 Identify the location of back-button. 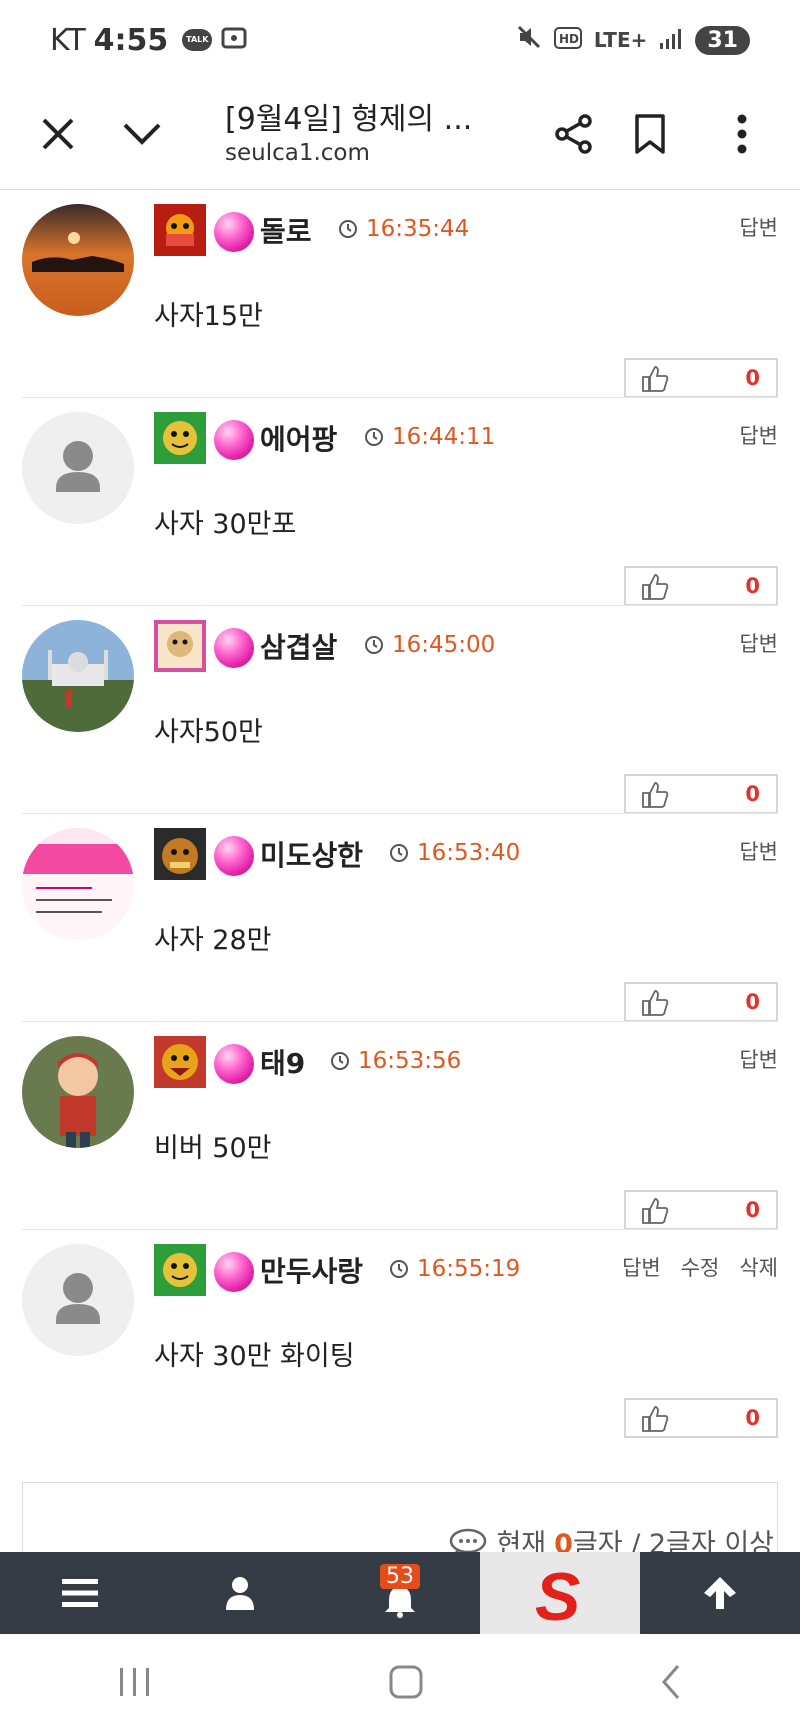
(671, 1684).